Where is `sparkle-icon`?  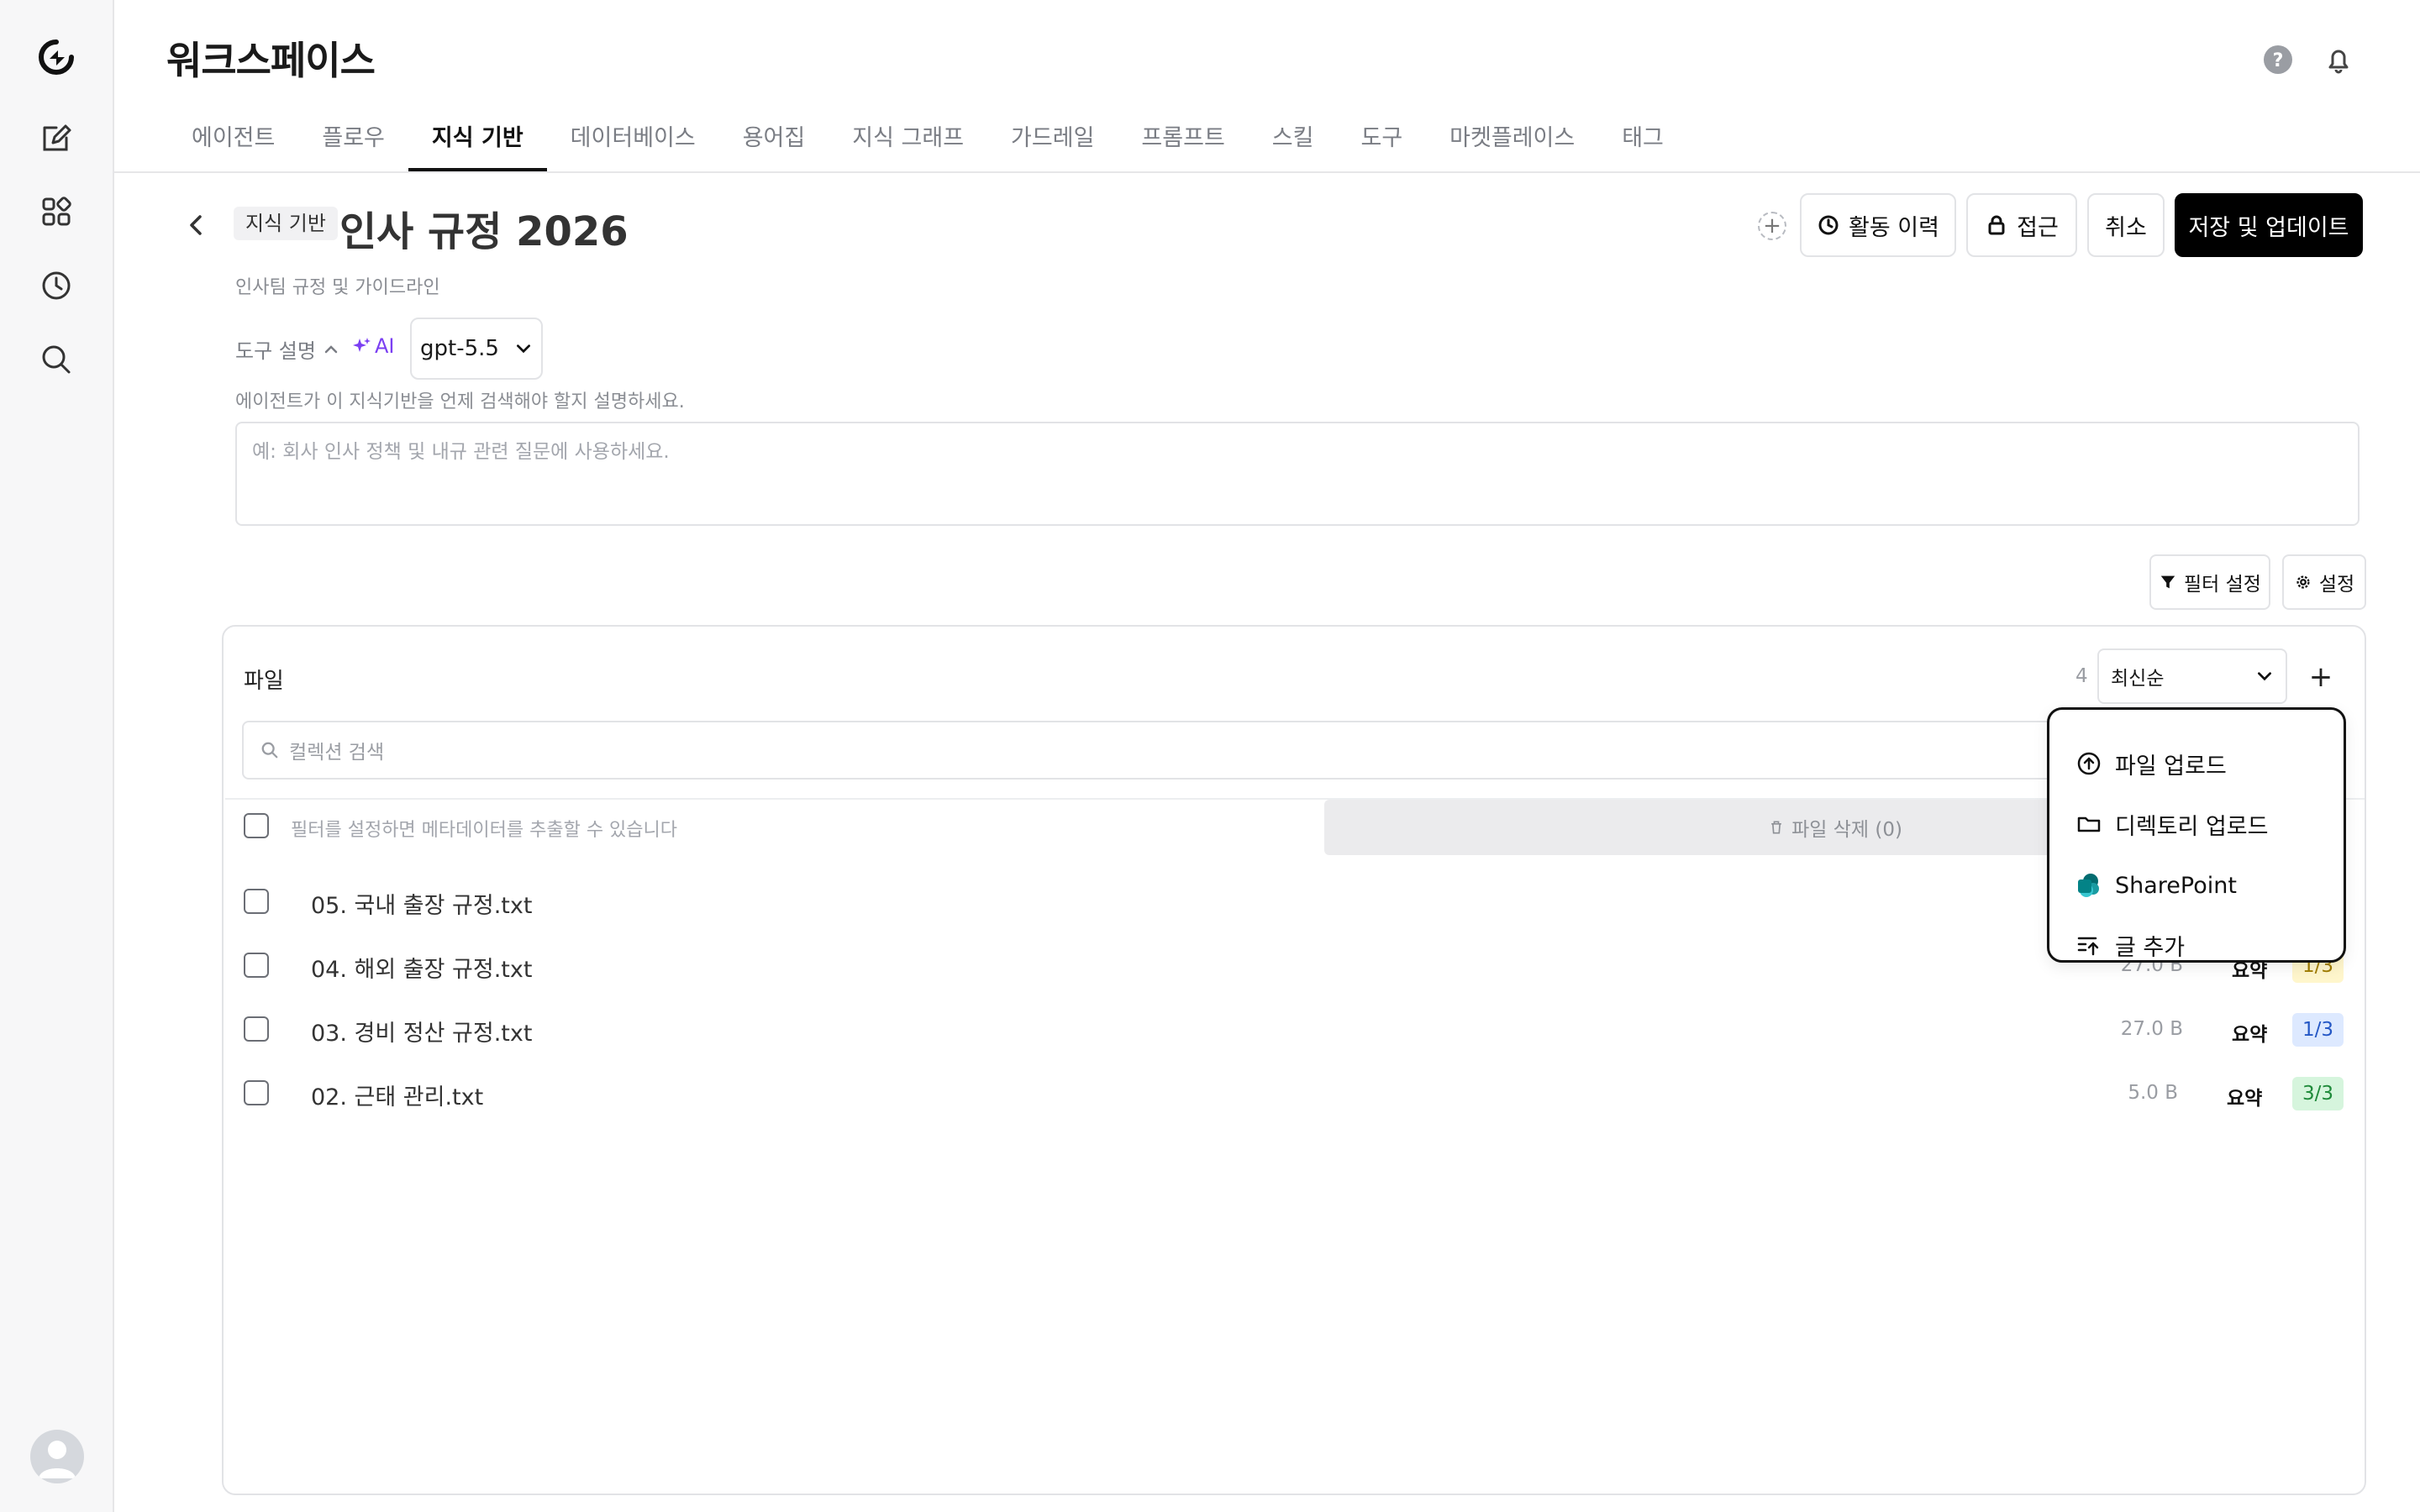 sparkle-icon is located at coordinates (362, 345).